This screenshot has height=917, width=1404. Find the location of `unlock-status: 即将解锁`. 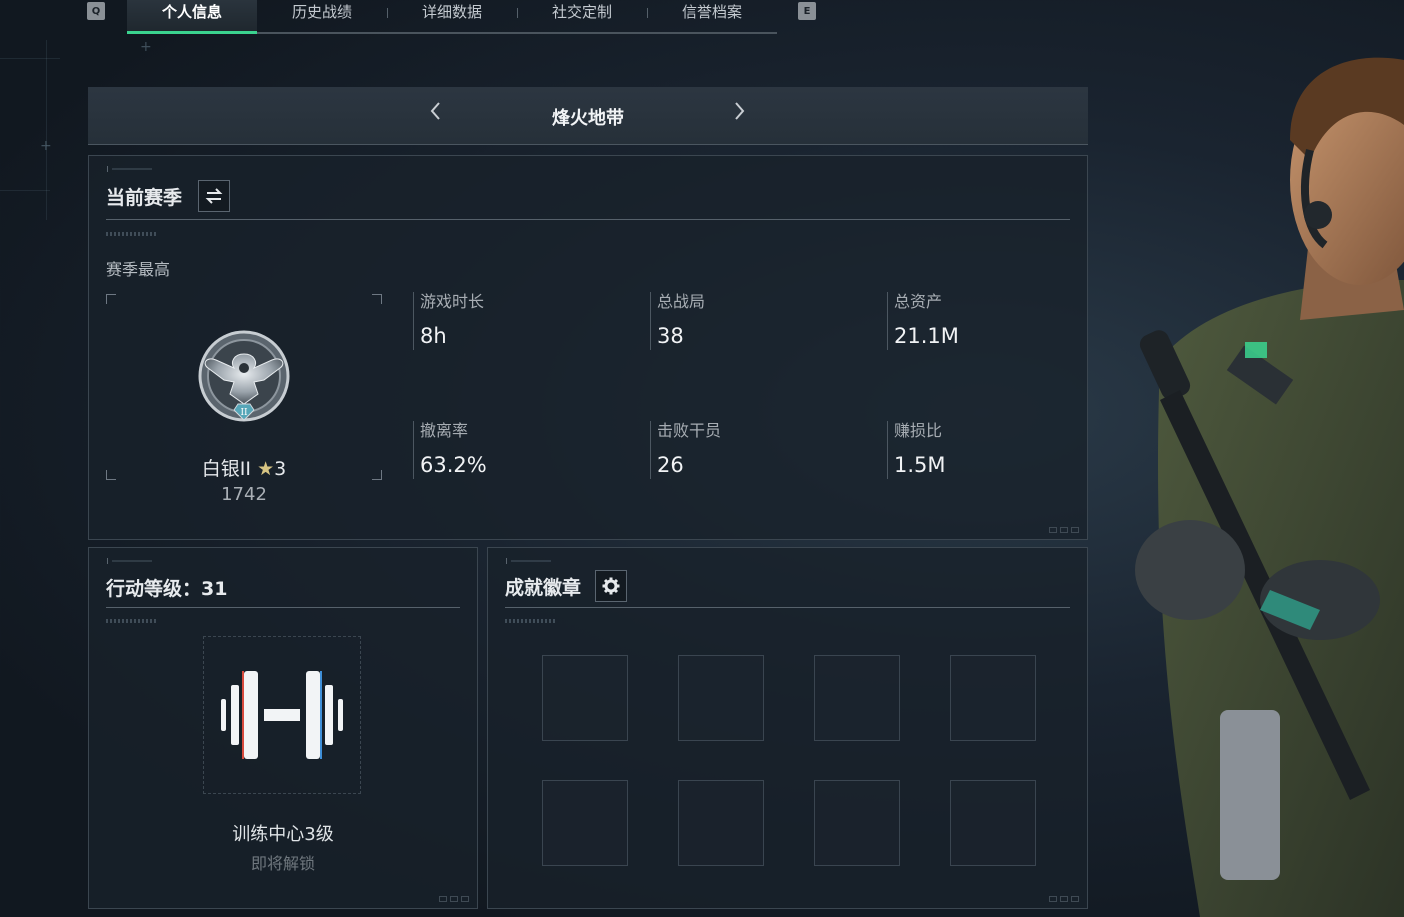

unlock-status: 即将解锁 is located at coordinates (282, 863).